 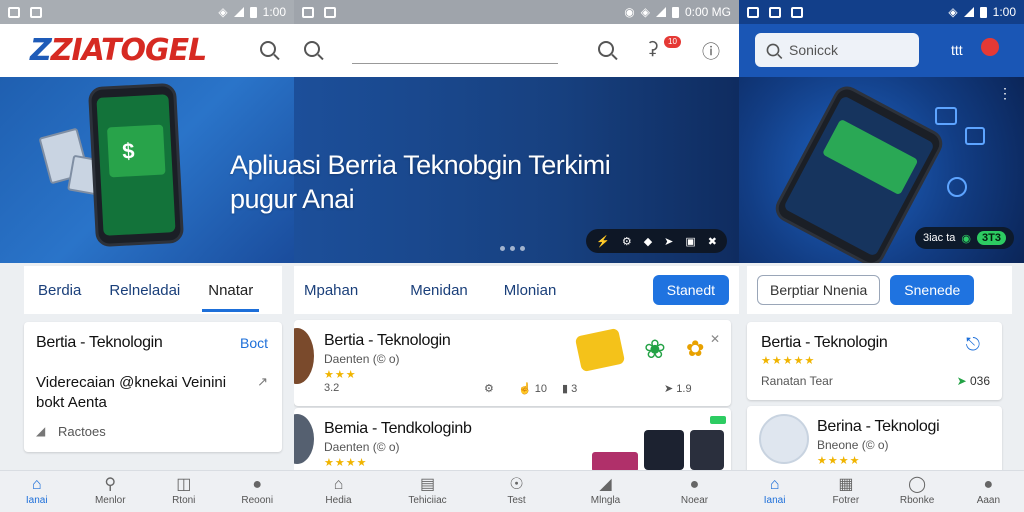 I want to click on app-icon, so click(x=946, y=116).